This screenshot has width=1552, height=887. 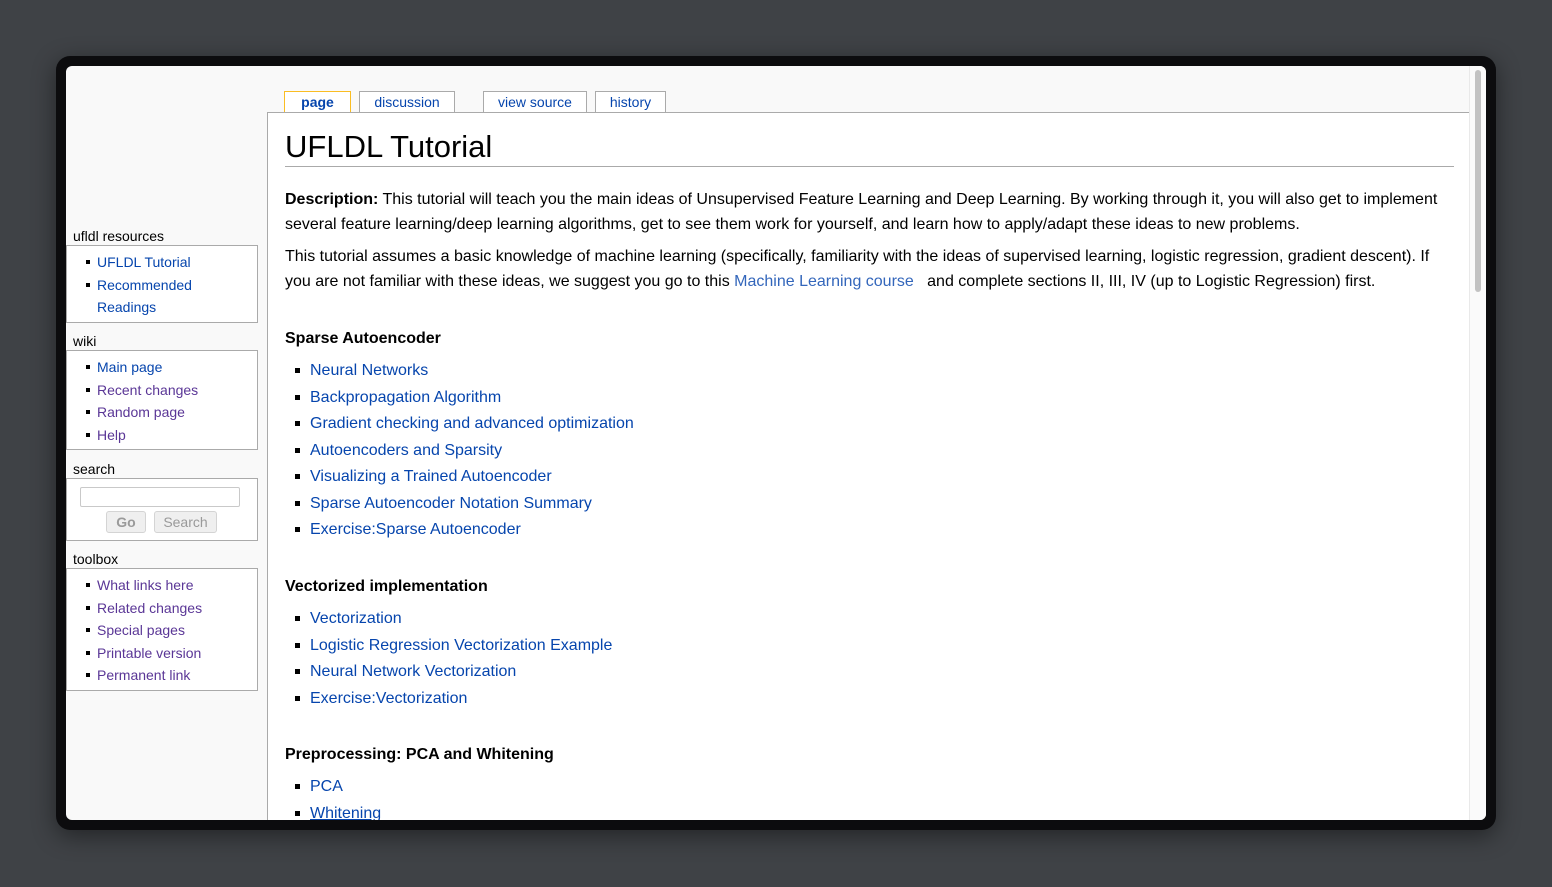 What do you see at coordinates (388, 698) in the screenshot?
I see `link-exercise-vectorization: Exercise:Vectorization` at bounding box center [388, 698].